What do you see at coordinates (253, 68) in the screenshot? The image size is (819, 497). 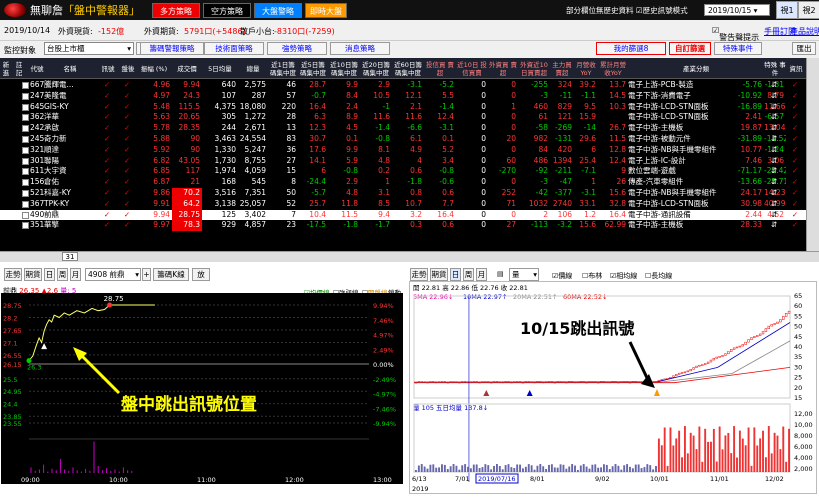 I see `column-header: 總量` at bounding box center [253, 68].